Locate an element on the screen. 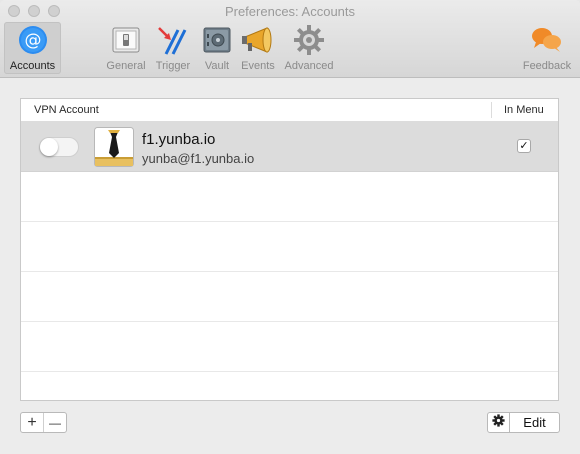 The width and height of the screenshot is (580, 454). toolbar-item-vault: Vault is located at coordinates (217, 48).